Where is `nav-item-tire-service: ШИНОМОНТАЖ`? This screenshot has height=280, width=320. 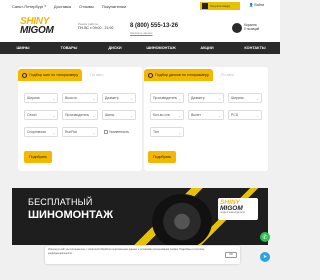 nav-item-tire-service: ШИНОМОНТАЖ is located at coordinates (161, 48).